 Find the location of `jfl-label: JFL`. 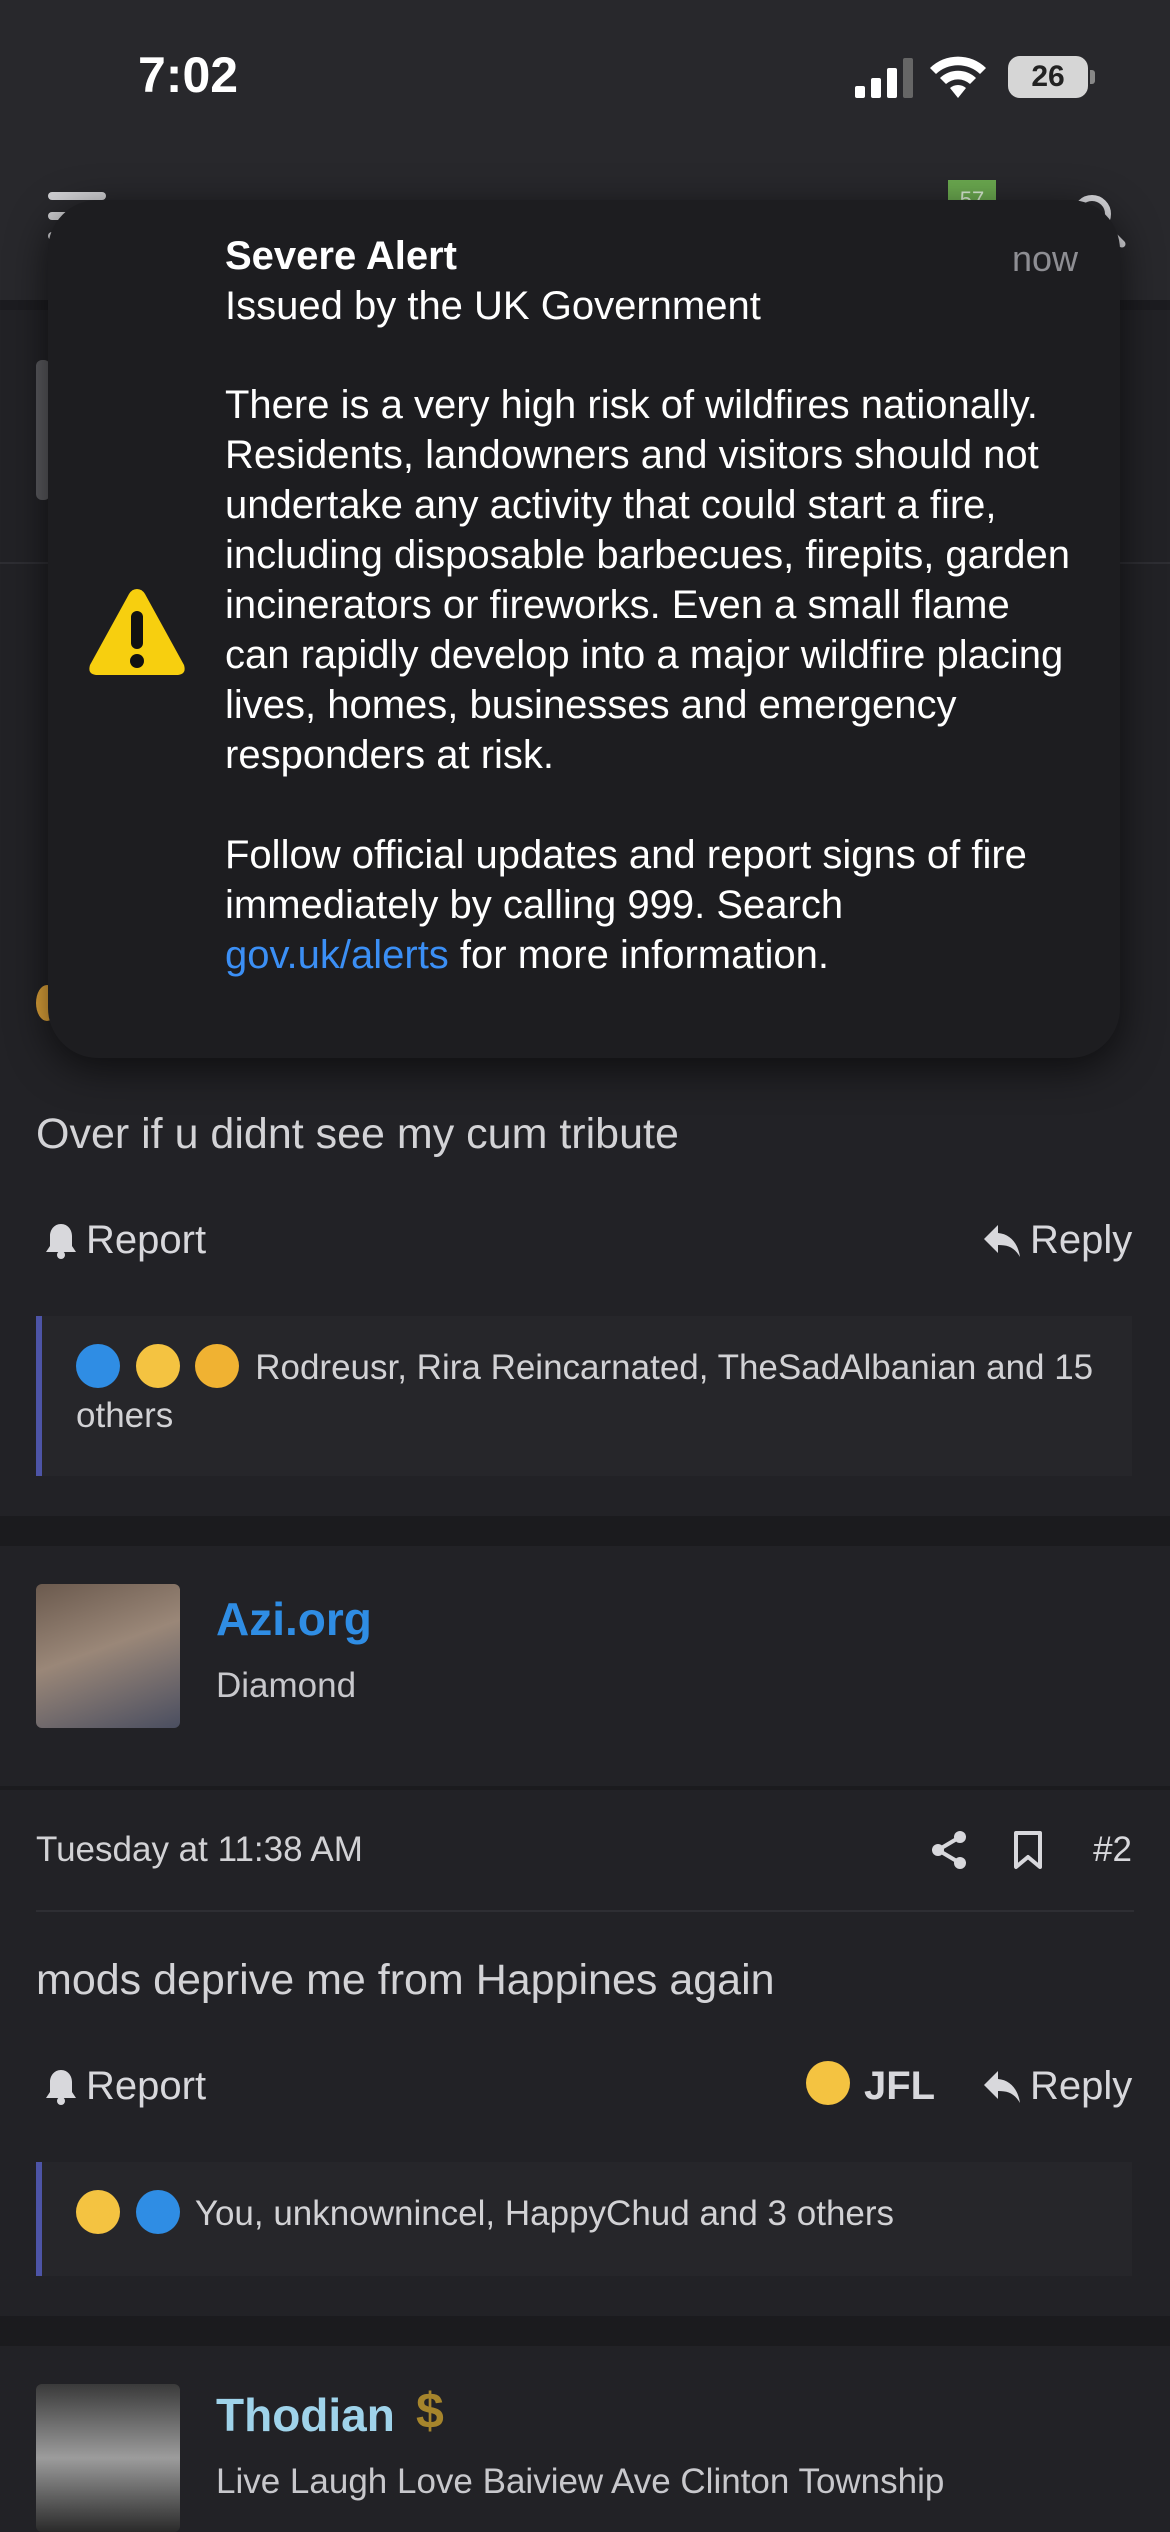

jfl-label: JFL is located at coordinates (900, 2086).